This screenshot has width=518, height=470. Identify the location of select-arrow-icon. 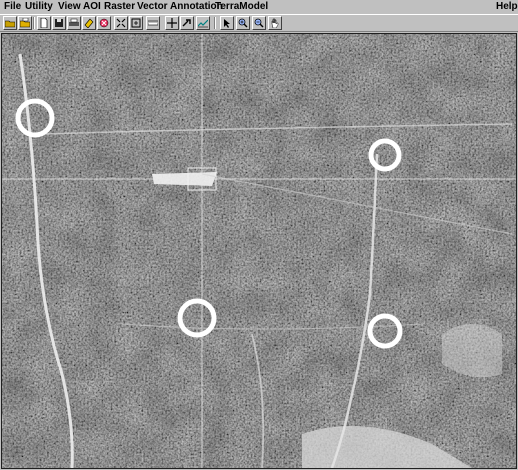
(227, 23).